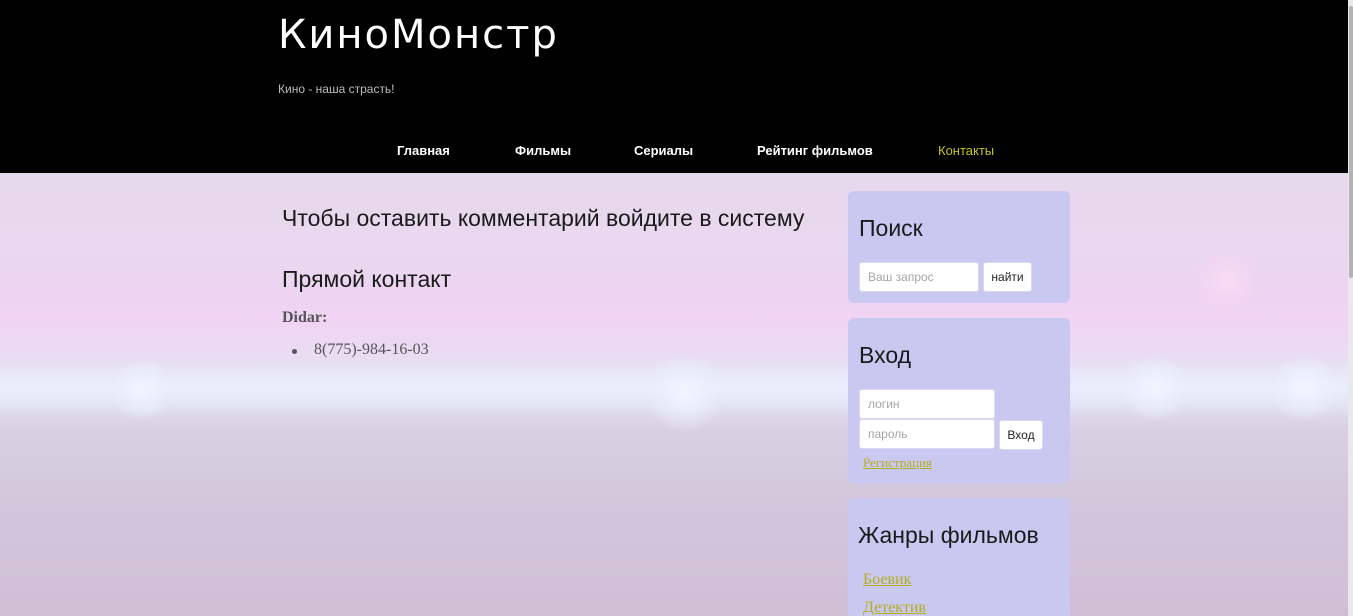 Image resolution: width=1353 pixels, height=616 pixels. I want to click on phone-number: 8(775)-984-16-03, so click(567, 350).